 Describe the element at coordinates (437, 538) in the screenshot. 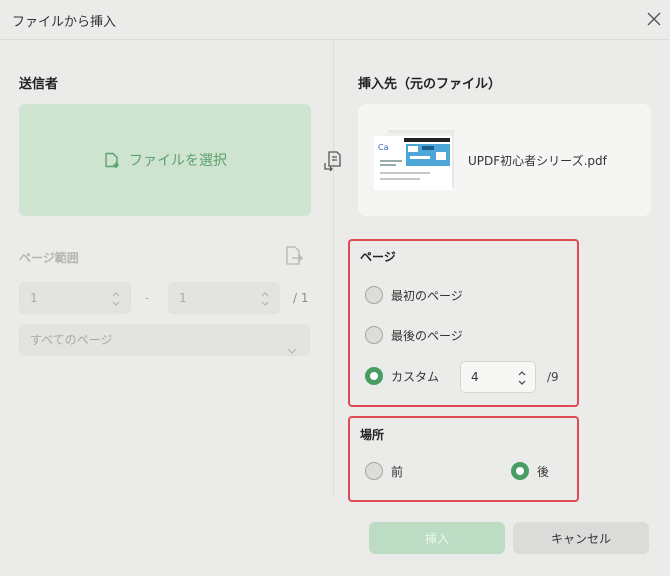

I see `insert-button: 挿入` at that location.